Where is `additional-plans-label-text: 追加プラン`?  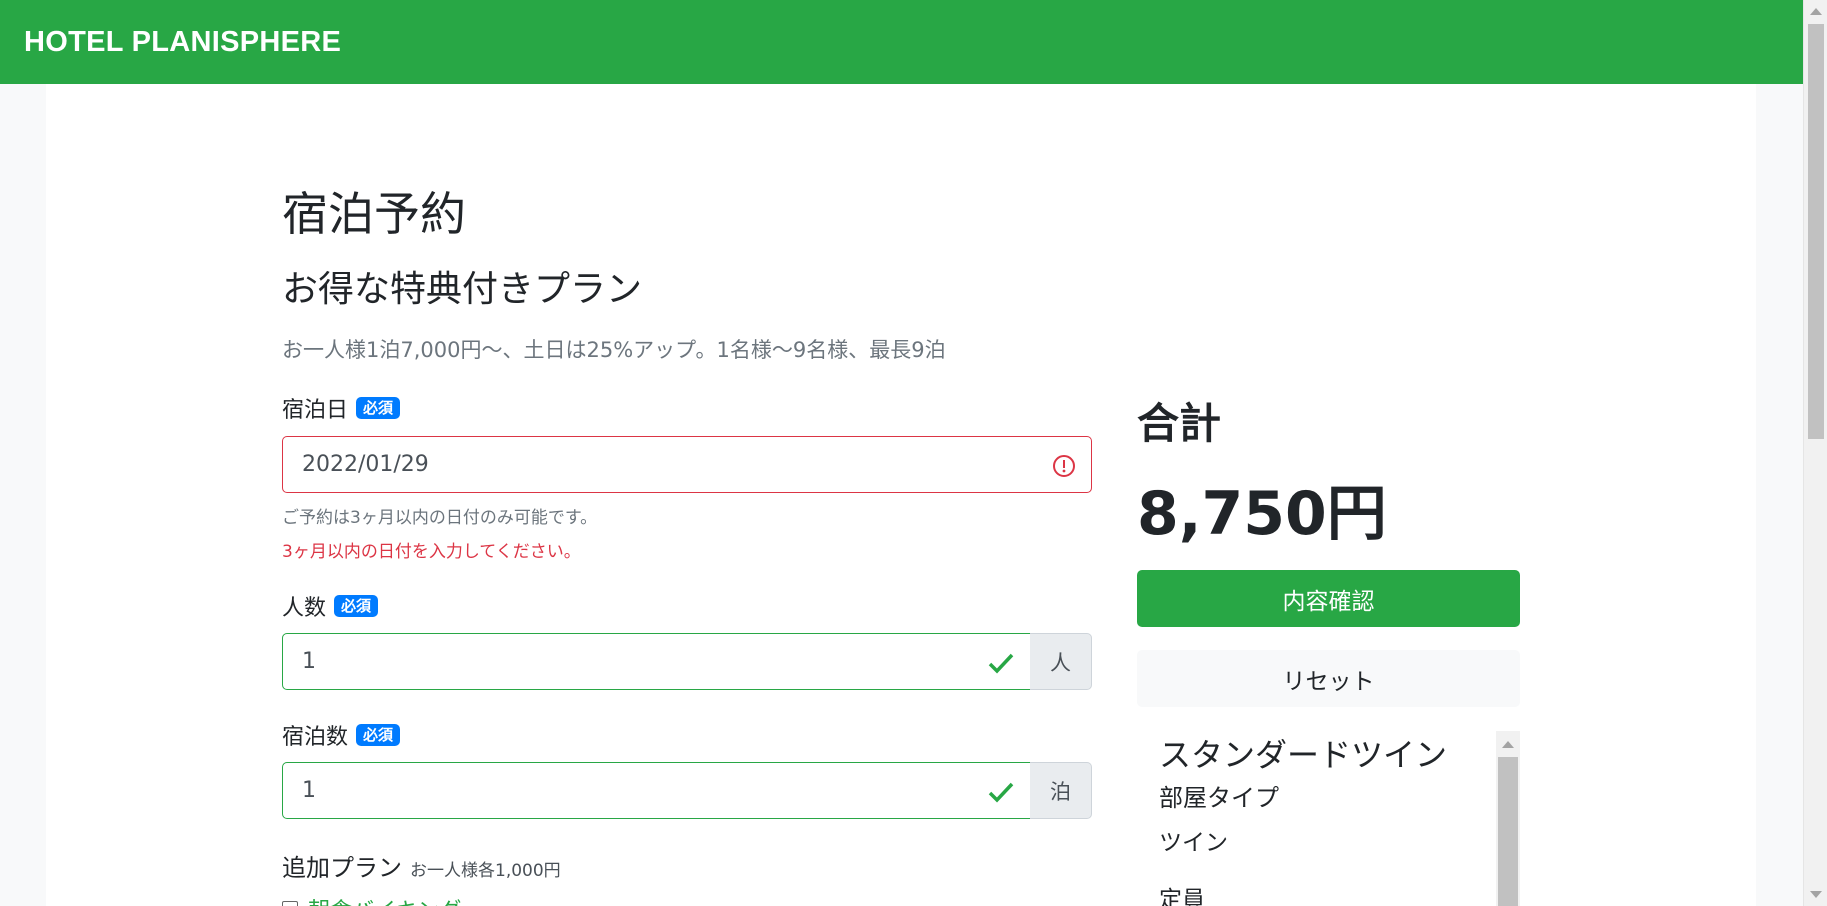
additional-plans-label-text: 追加プラン is located at coordinates (342, 868).